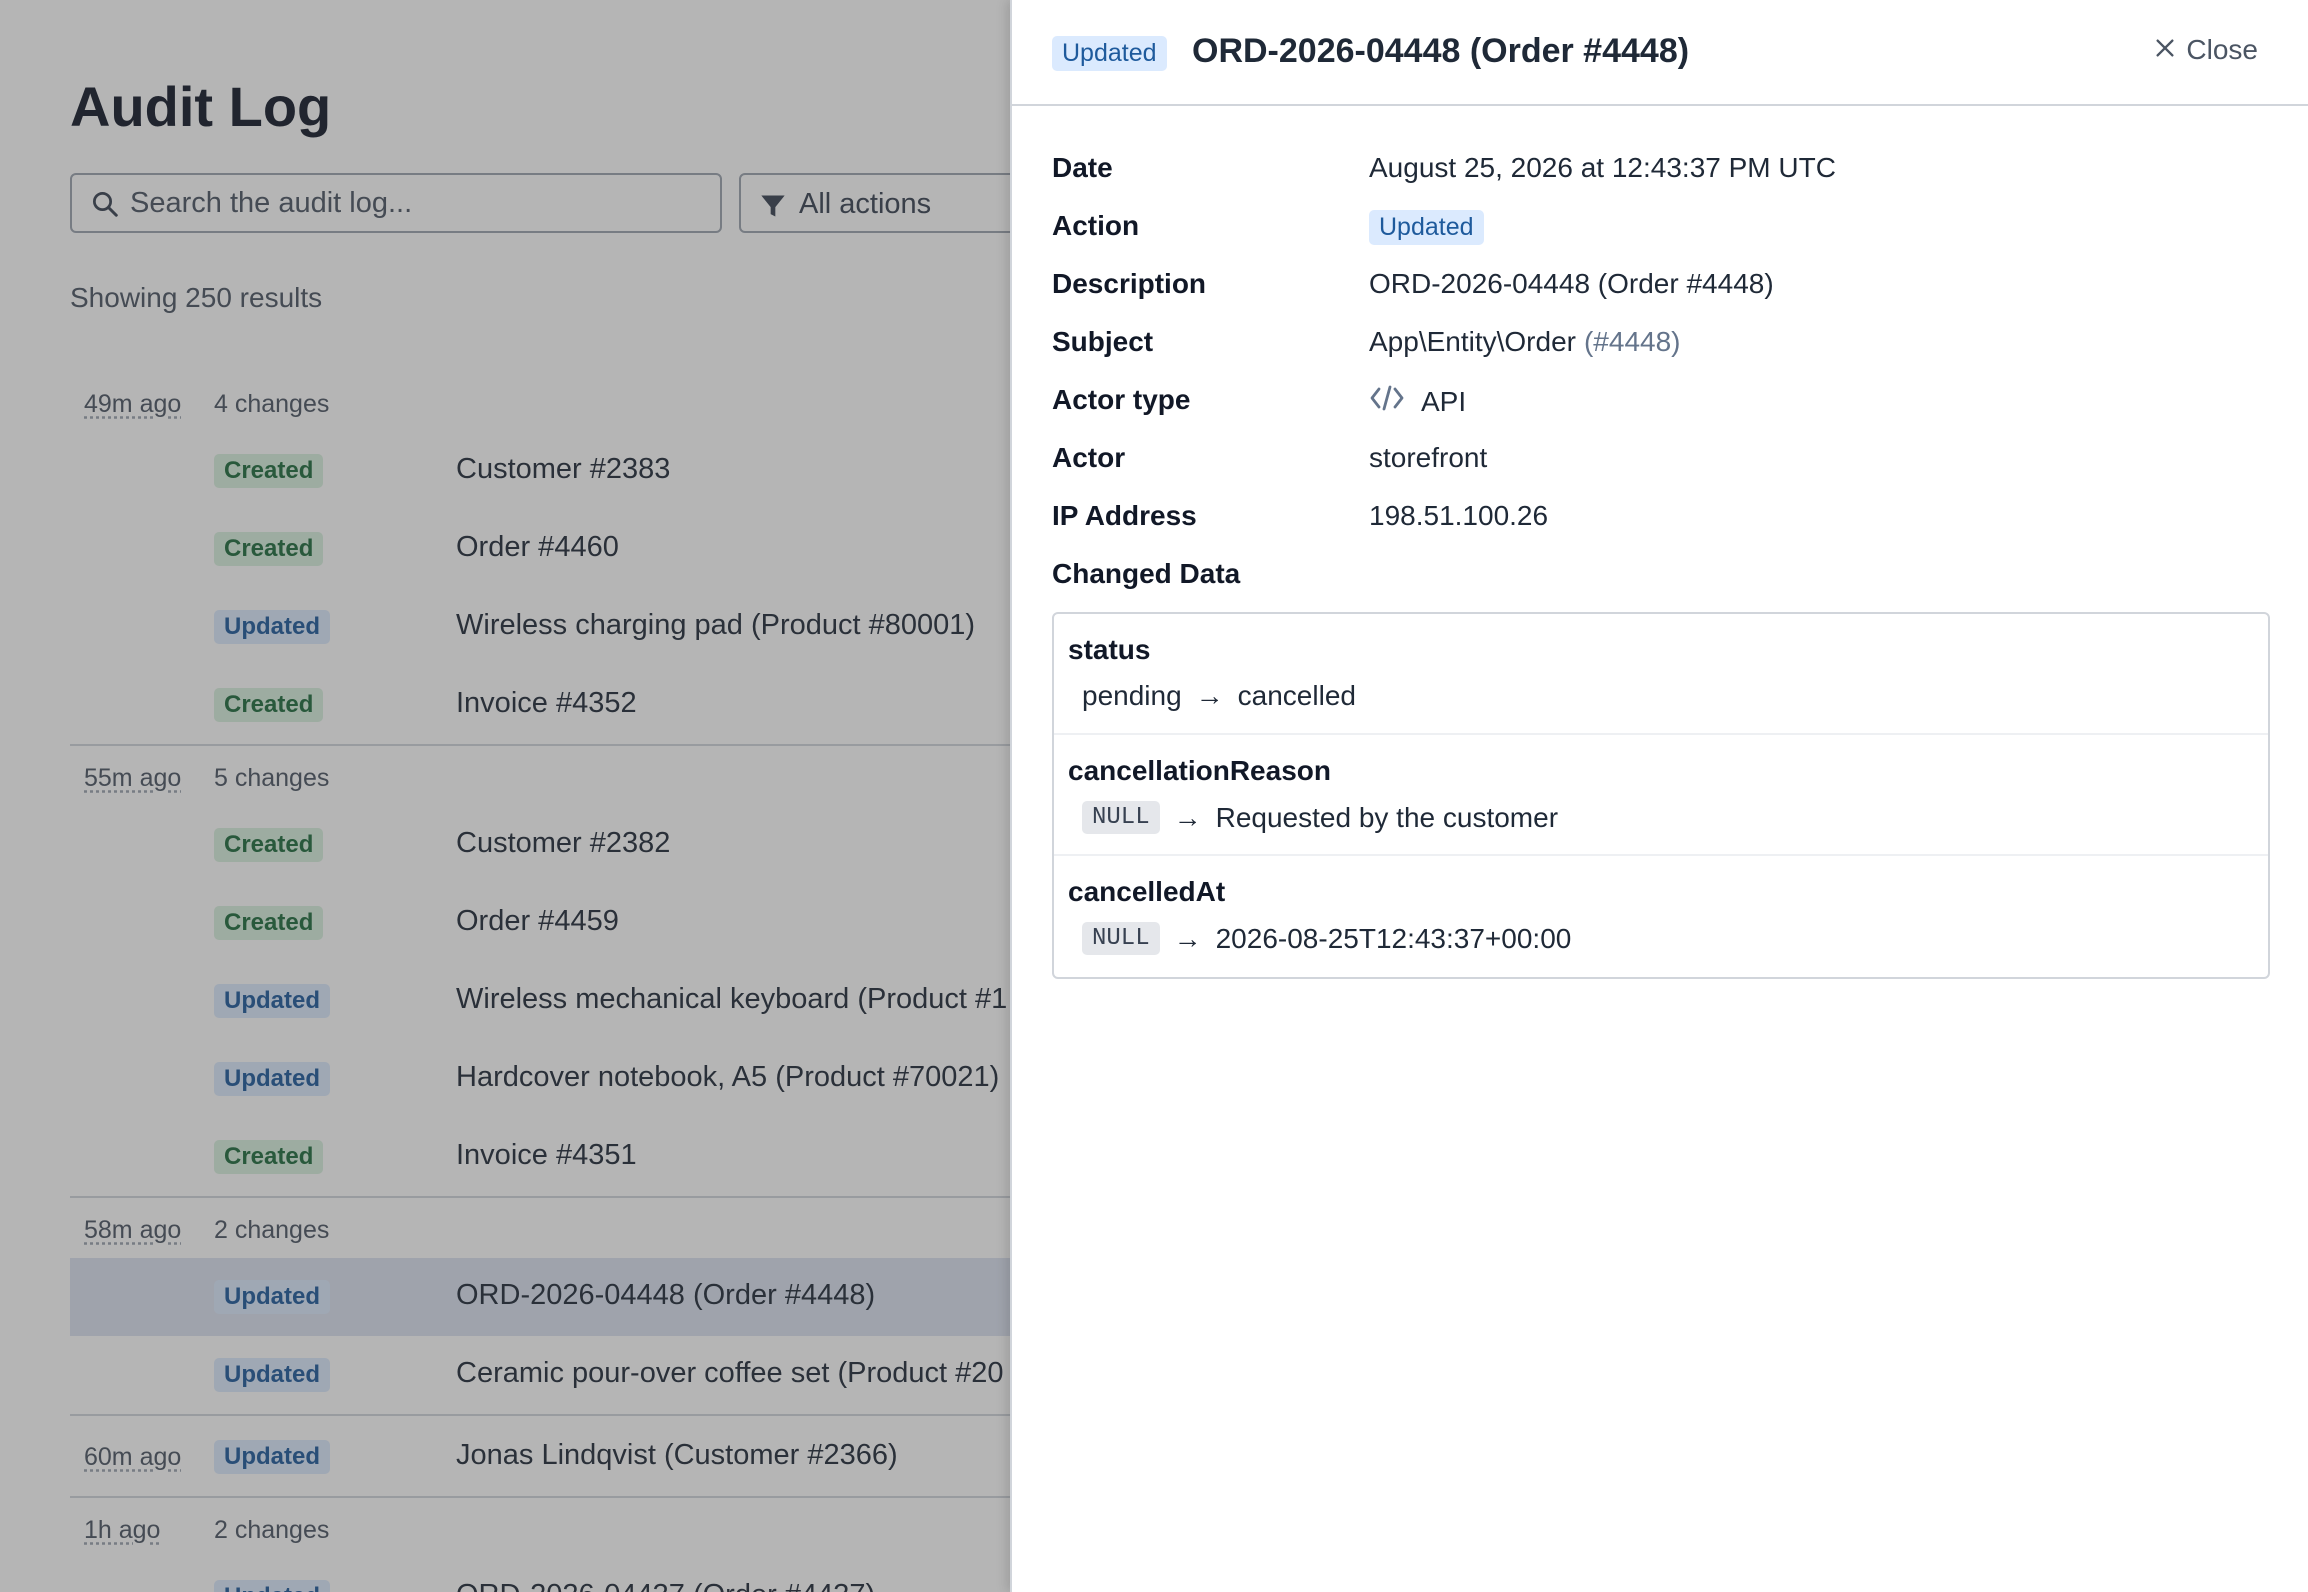 The image size is (2308, 1592). I want to click on change-item: status pending → cancelled, so click(1661, 674).